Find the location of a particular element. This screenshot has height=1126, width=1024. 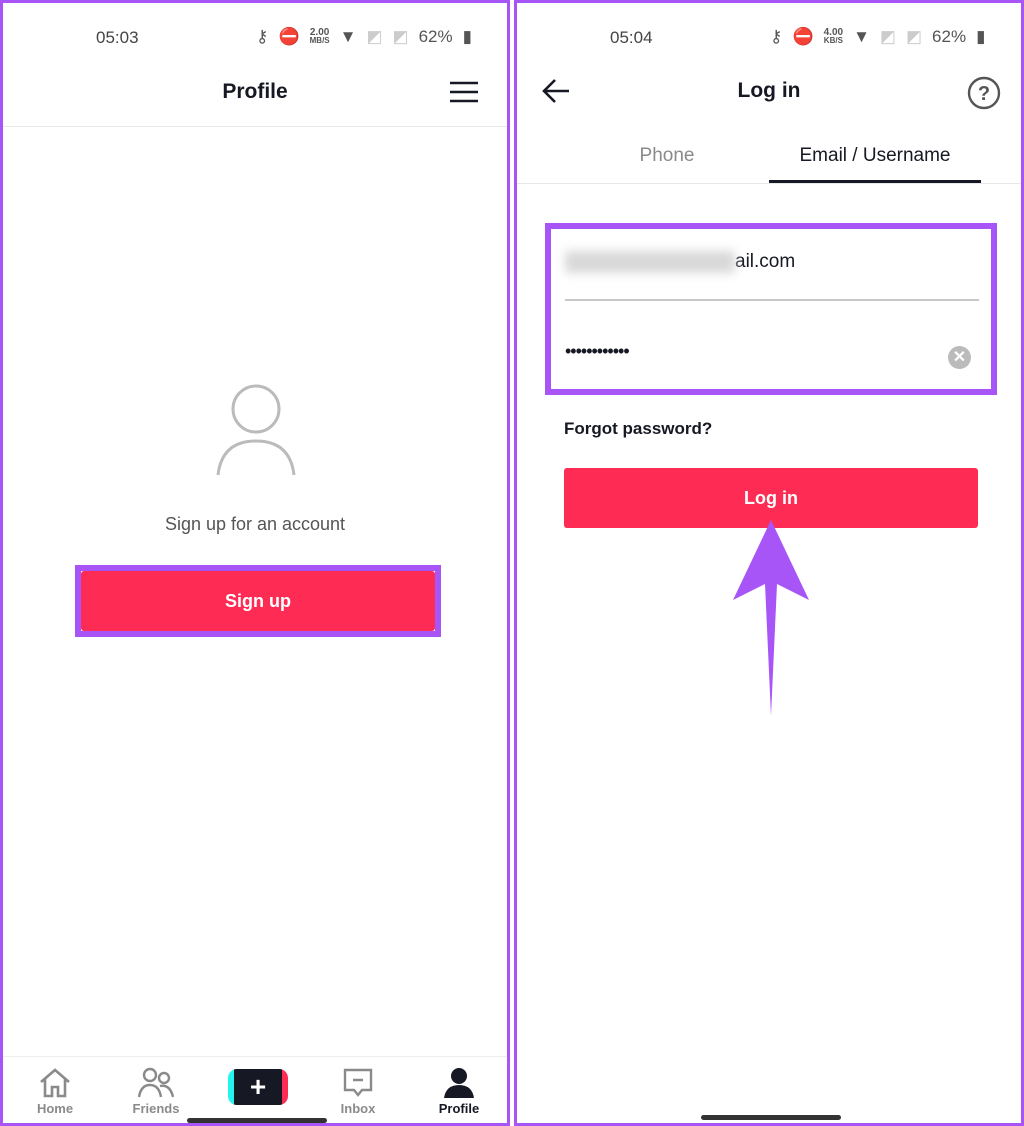

signup-button: Sign up is located at coordinates (258, 601).